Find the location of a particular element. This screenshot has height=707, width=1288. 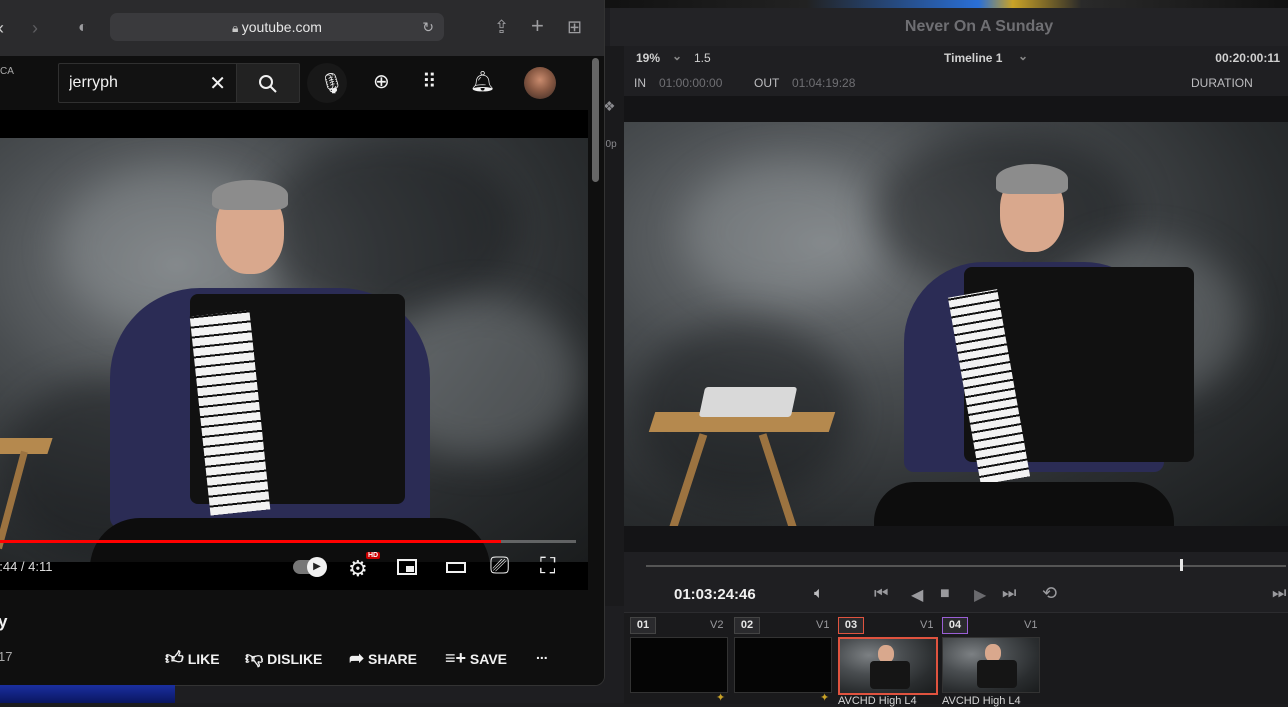

loop-icon: ⟲ is located at coordinates (1049, 593).